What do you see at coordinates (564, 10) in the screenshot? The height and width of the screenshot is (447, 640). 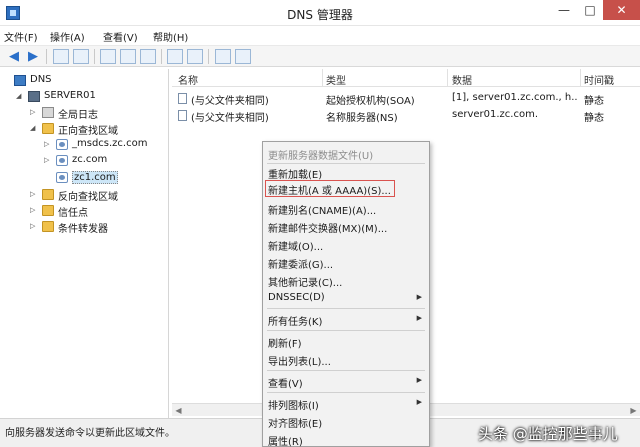 I see `minimize-button: —` at bounding box center [564, 10].